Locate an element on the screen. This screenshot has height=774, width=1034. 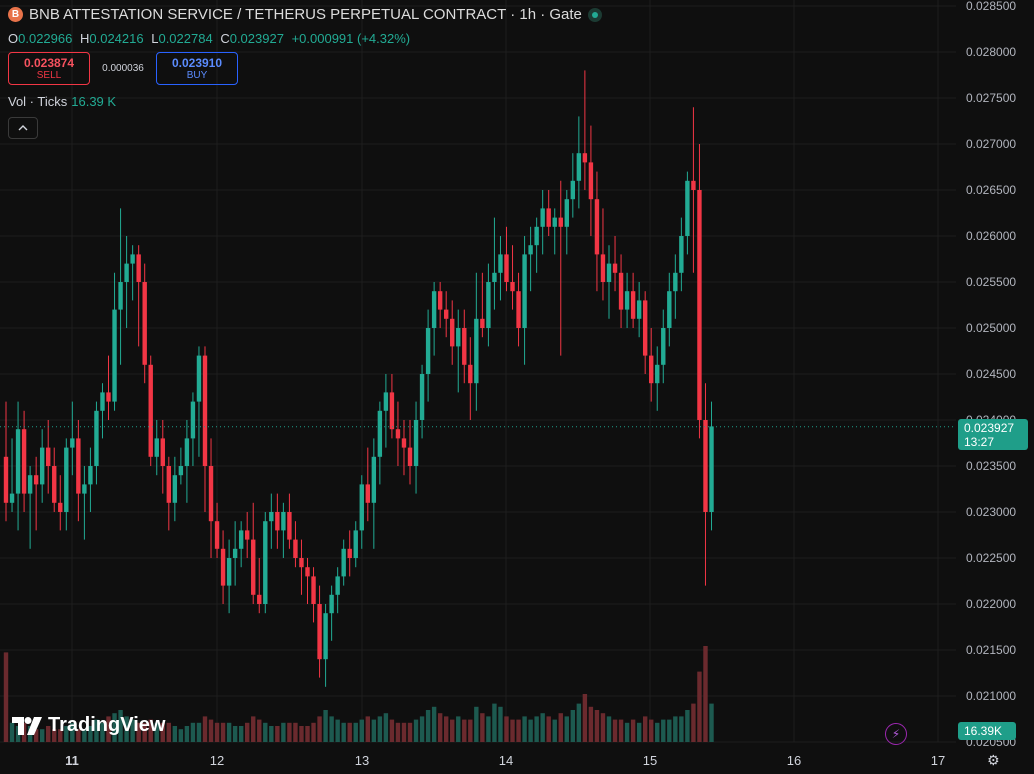
time-axis: 11 12 13 14 15 16 17 is located at coordinates (505, 760).